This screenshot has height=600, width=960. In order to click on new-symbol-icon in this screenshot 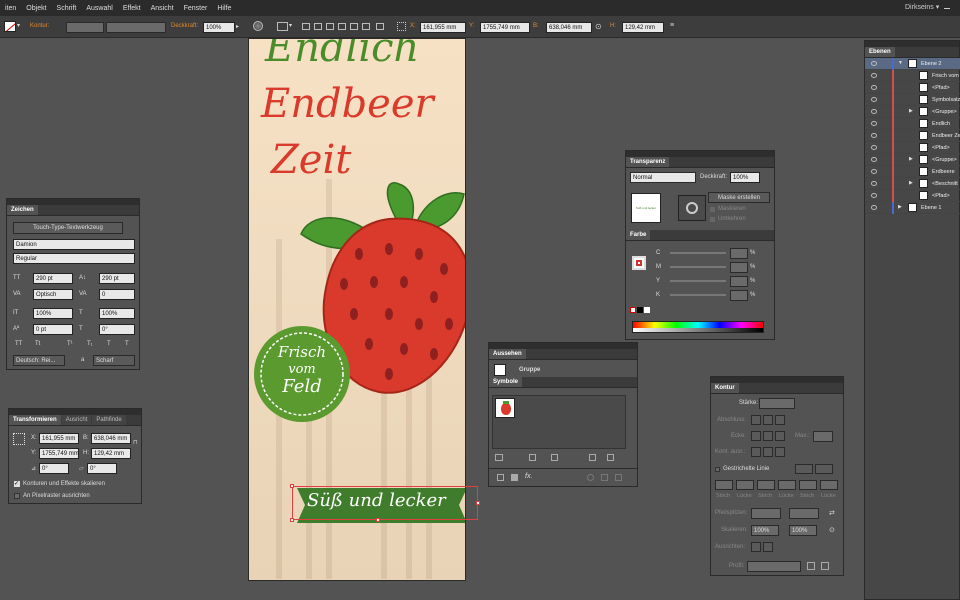, I will do `click(592, 457)`.